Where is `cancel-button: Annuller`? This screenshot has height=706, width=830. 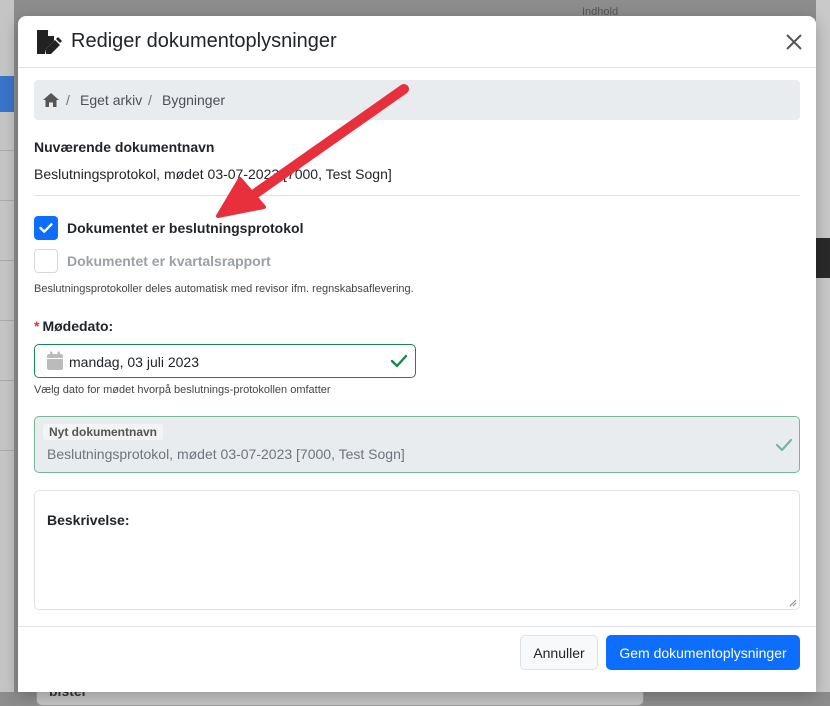
cancel-button: Annuller is located at coordinates (559, 652).